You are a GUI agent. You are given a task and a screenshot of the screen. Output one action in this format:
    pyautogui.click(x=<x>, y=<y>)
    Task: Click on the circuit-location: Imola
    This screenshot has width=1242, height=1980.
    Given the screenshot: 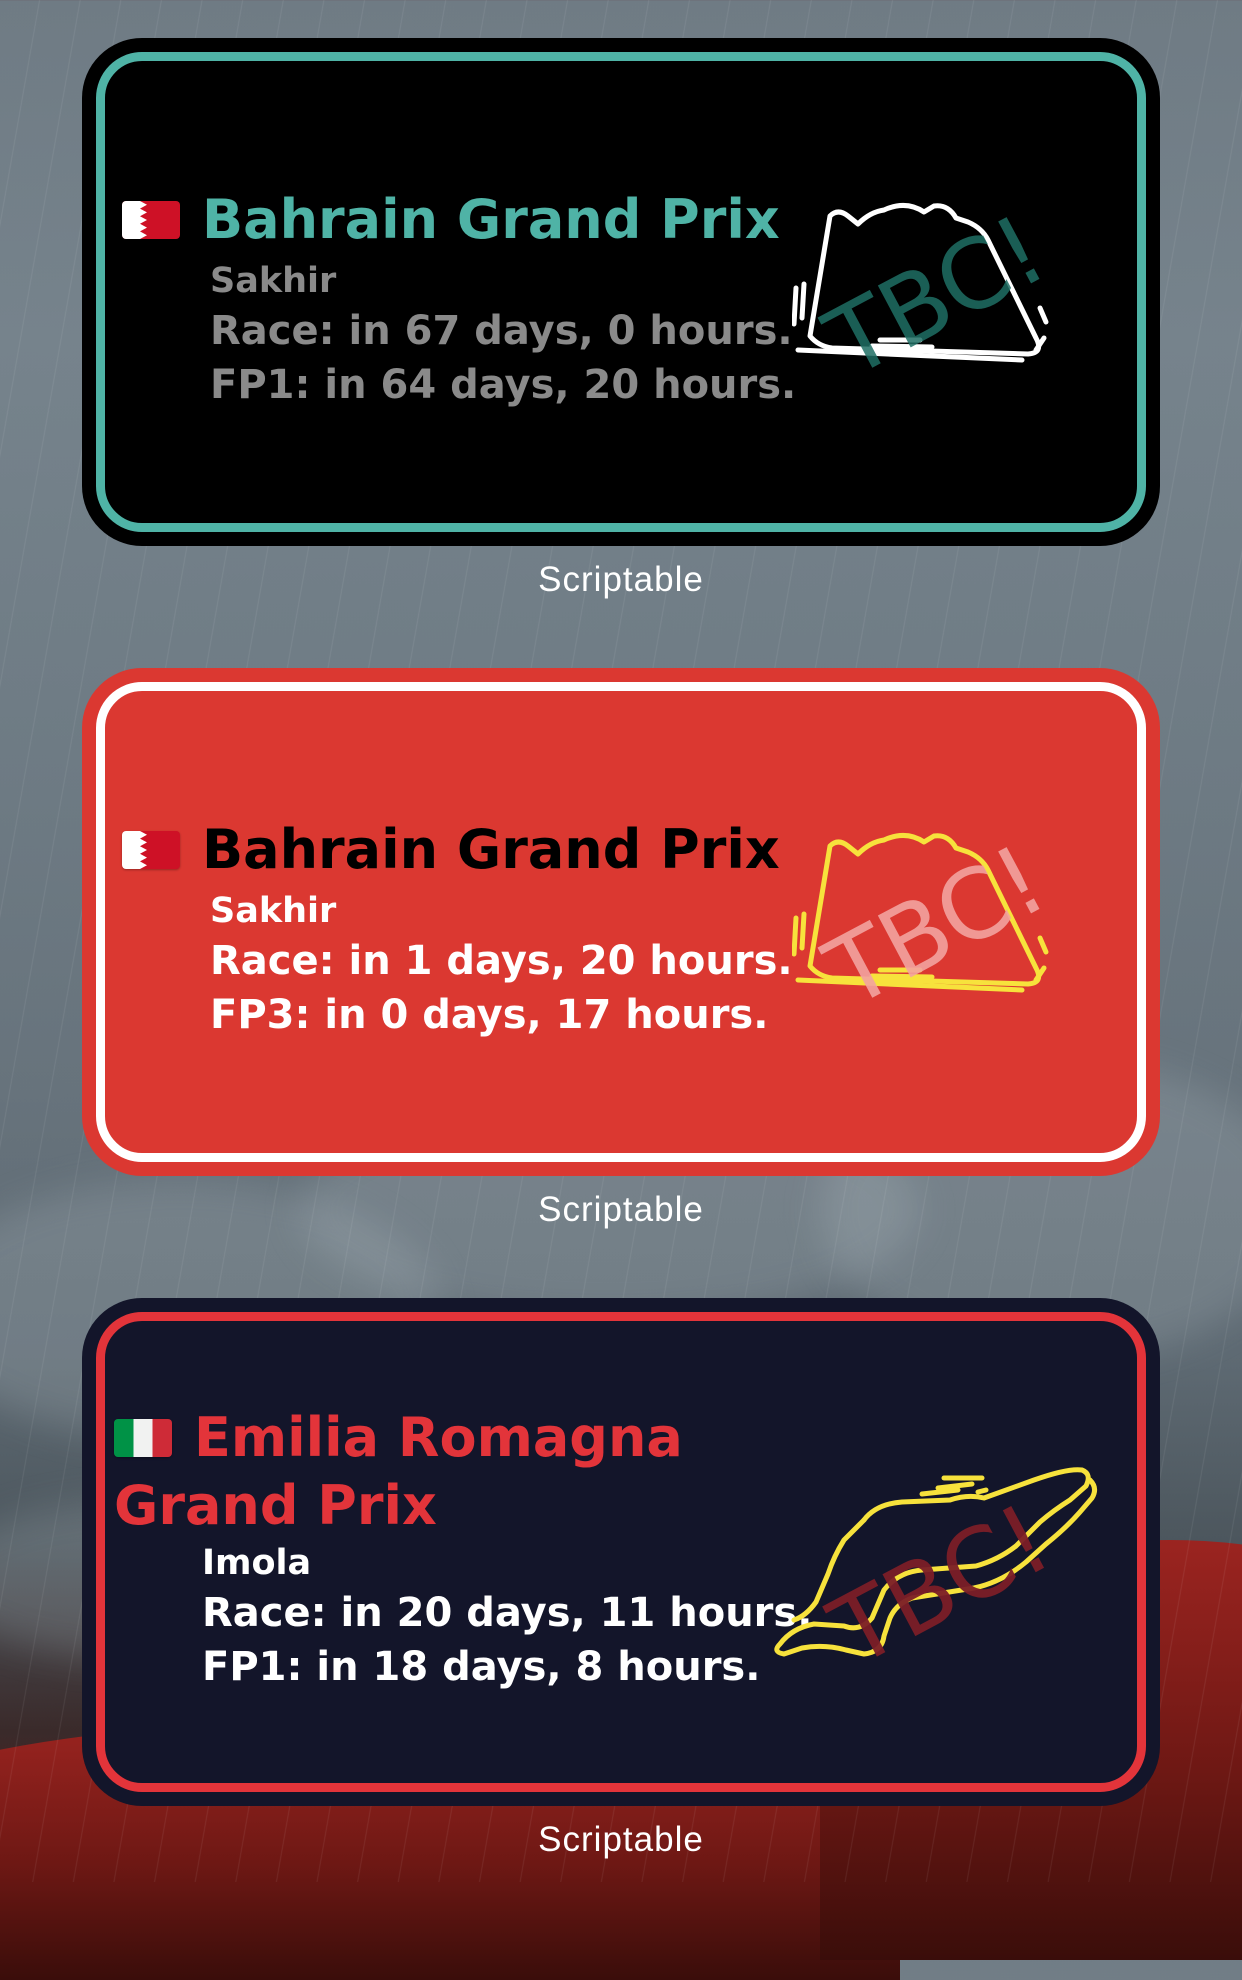 What is the action you would take?
    pyautogui.click(x=257, y=1563)
    